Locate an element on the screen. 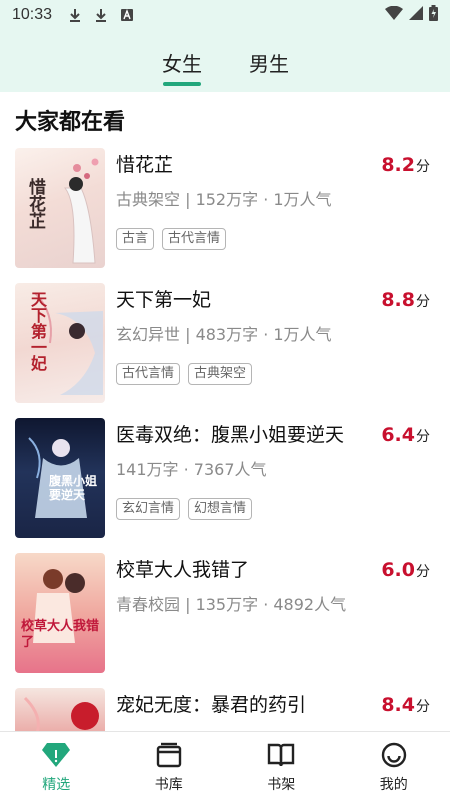  book-title: 惜花芷 is located at coordinates (145, 165).